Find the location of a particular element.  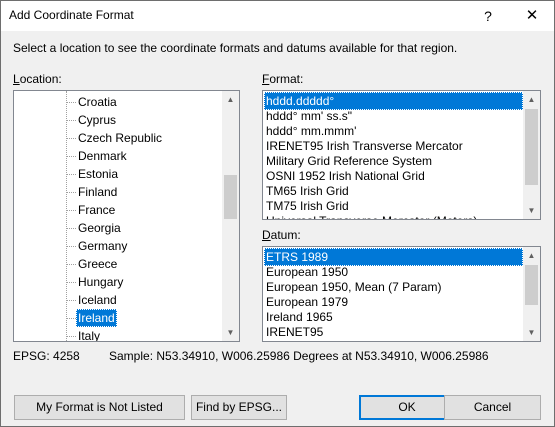

title-bar: Add Coordinate Format ? ✕ is located at coordinates (277, 16).